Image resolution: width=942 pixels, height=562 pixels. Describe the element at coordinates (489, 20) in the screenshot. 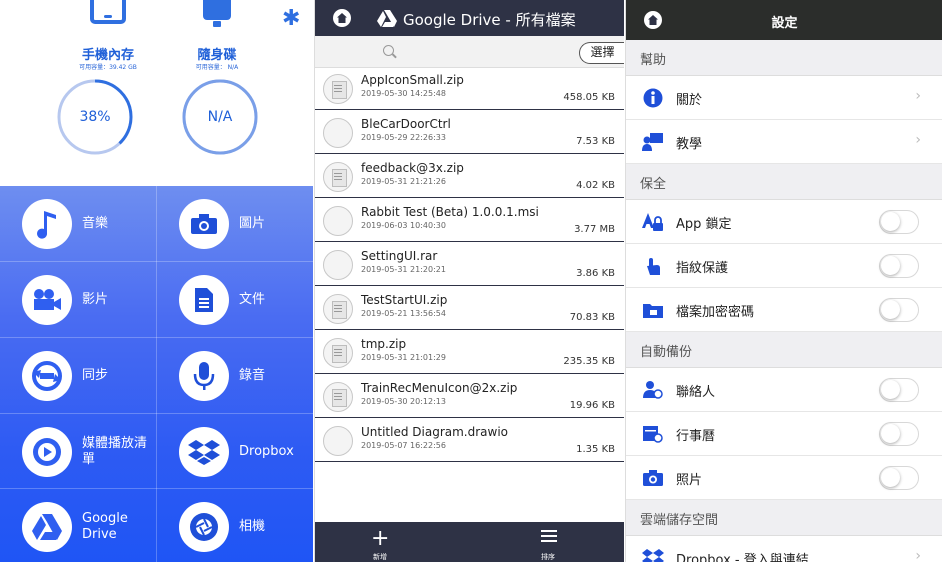

I see `drive-title: Google Drive - 所有檔案` at that location.